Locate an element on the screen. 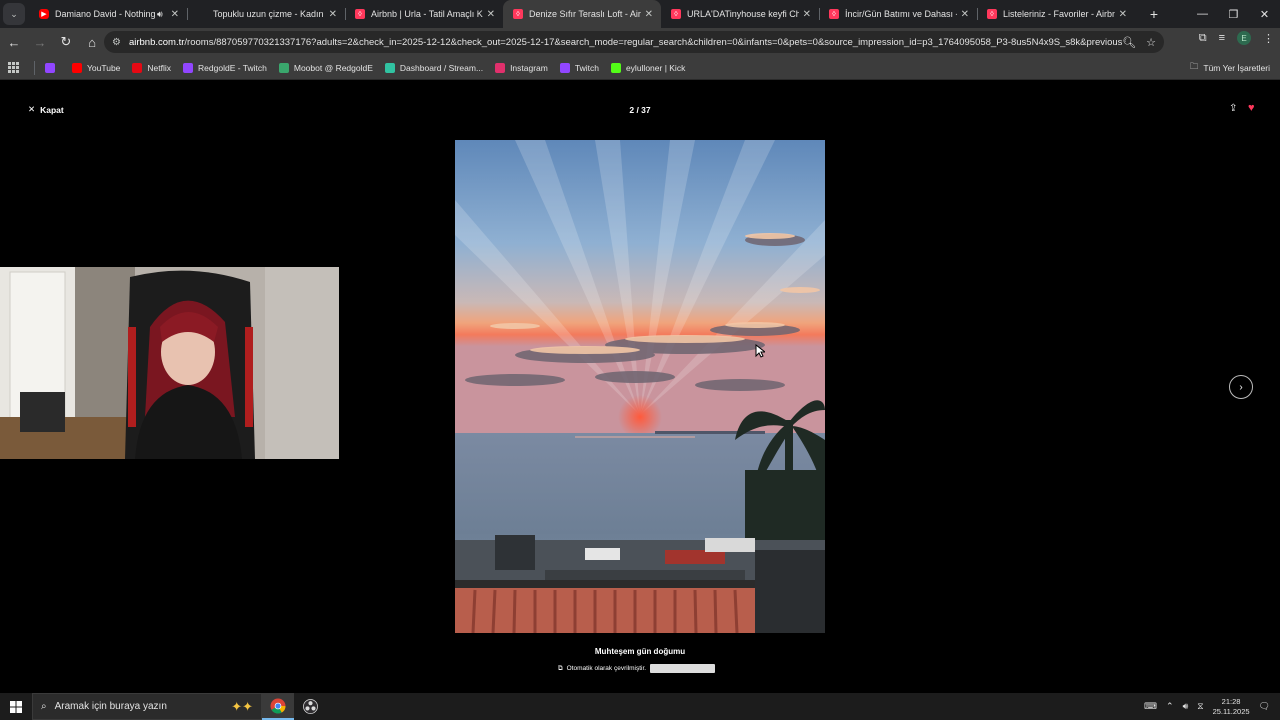  system-tray: ⌨ ⌃ 🔊︎ ⧖ 21:28 25.11.2025 🗨︎ is located at coordinates (1212, 706).